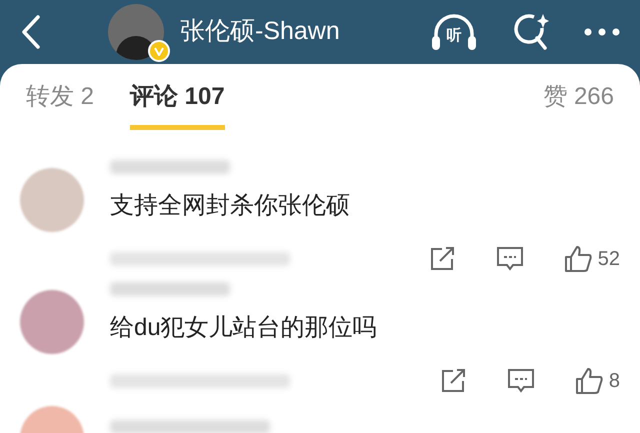  I want to click on search-icon, so click(531, 32).